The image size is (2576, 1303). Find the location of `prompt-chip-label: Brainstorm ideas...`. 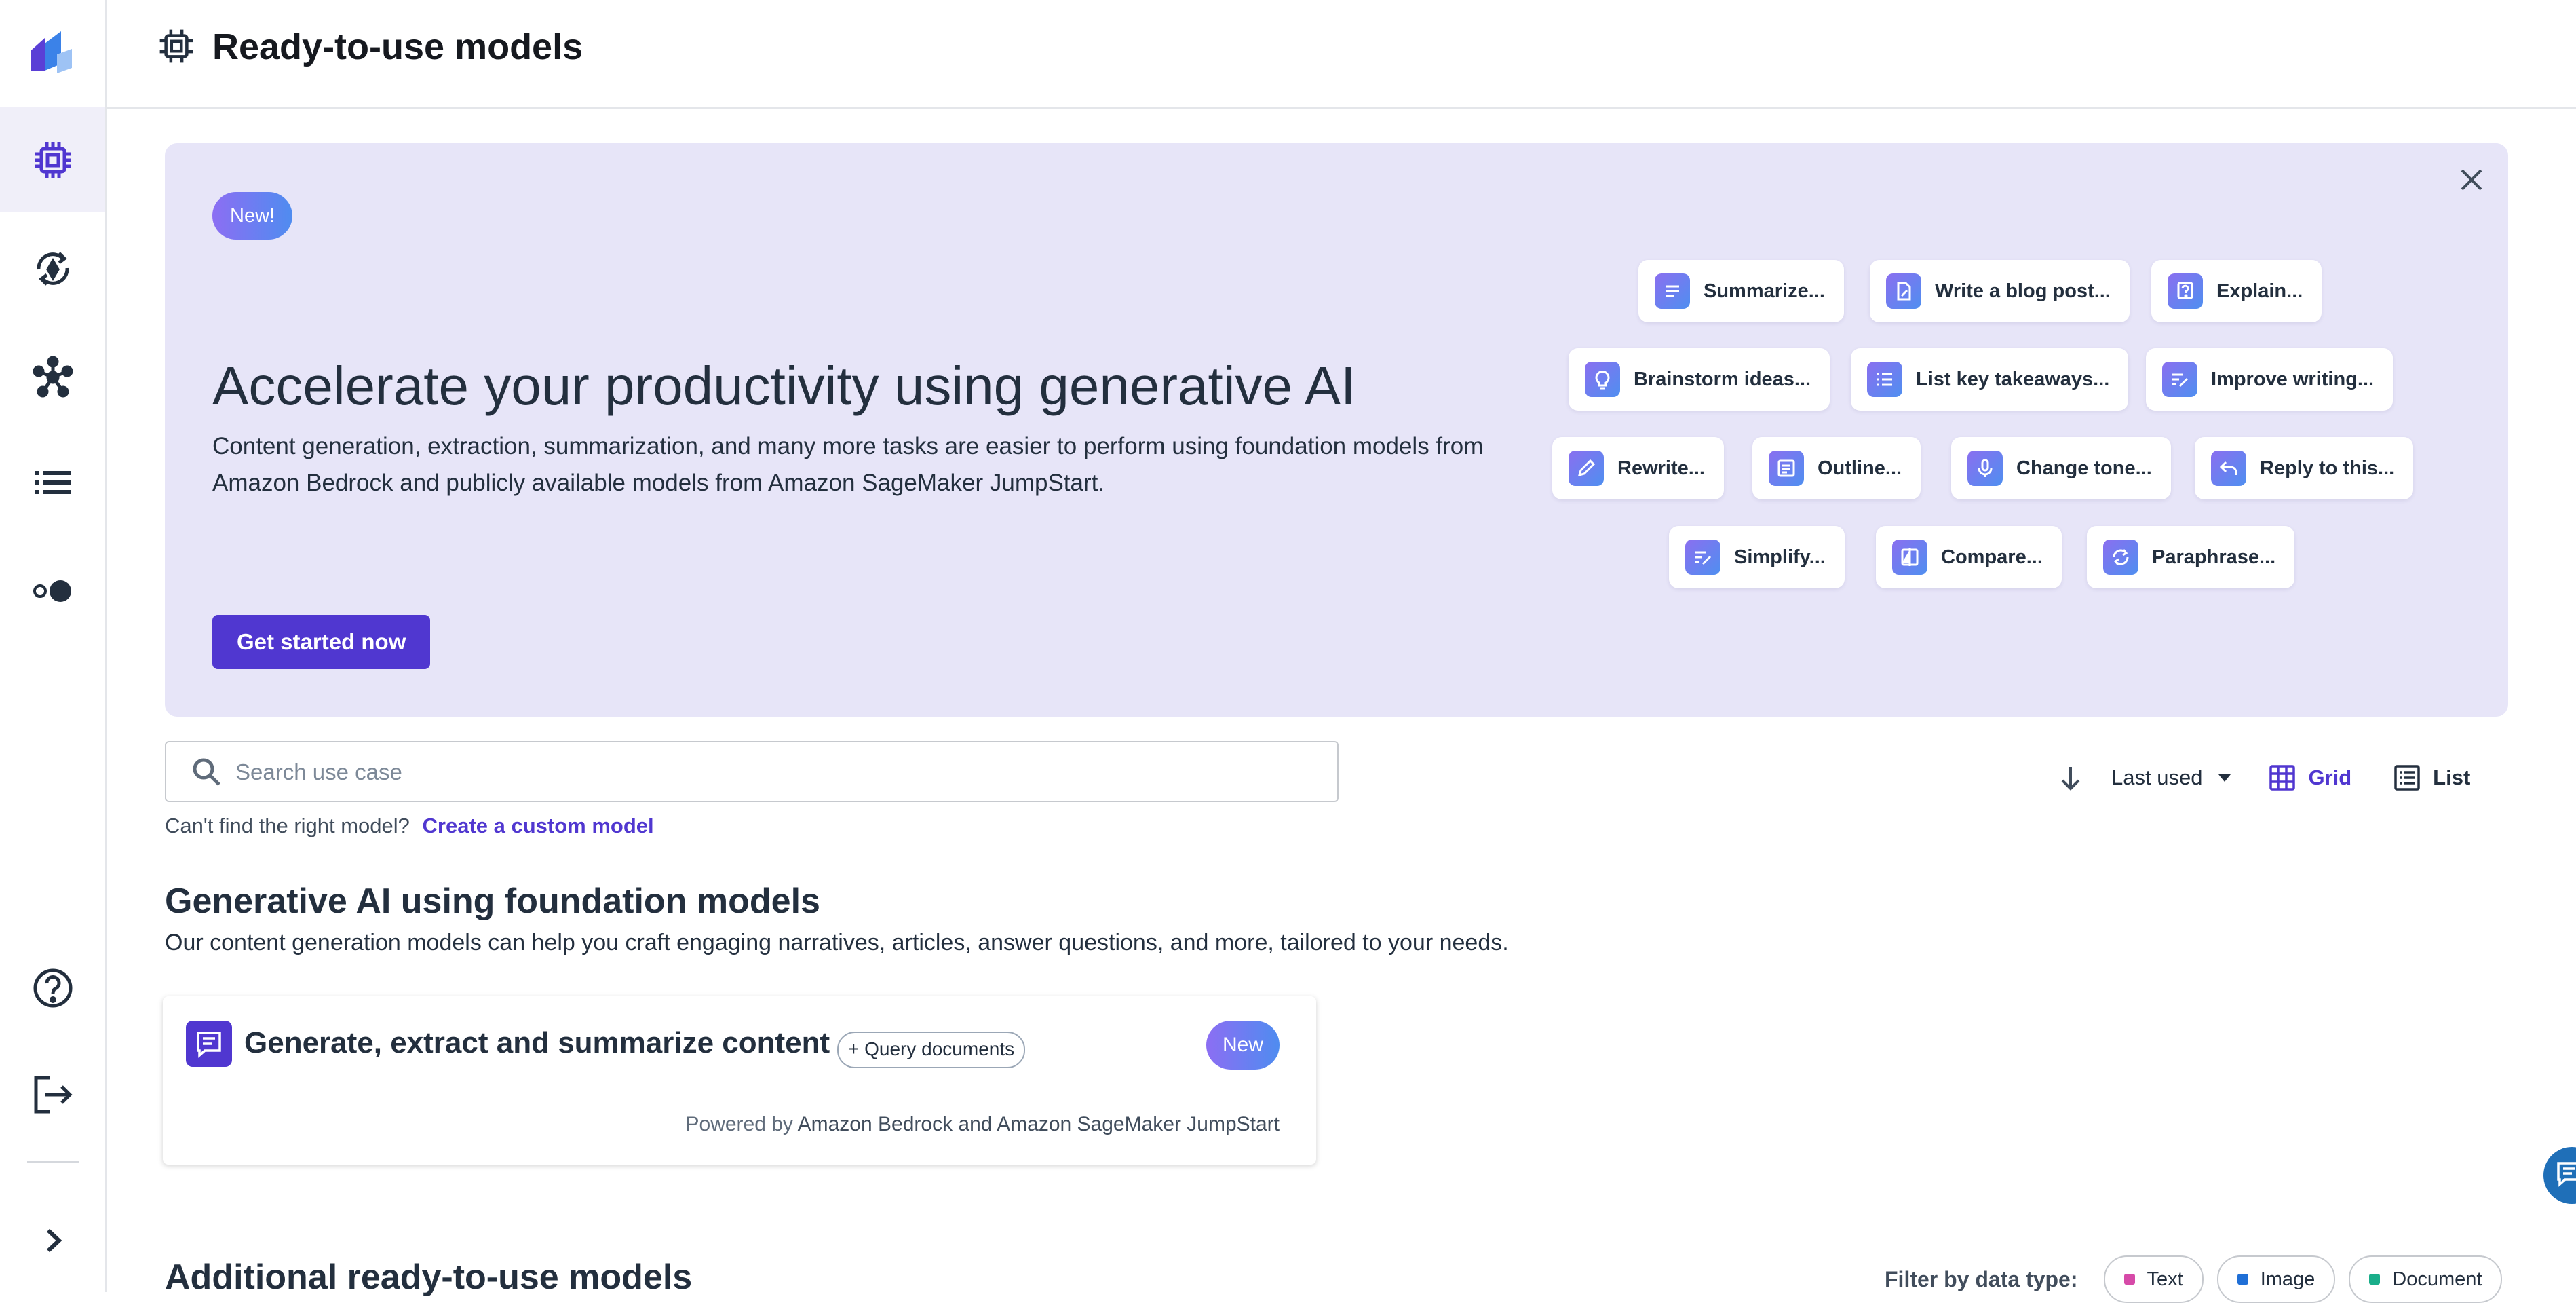

prompt-chip-label: Brainstorm ideas... is located at coordinates (1722, 379).